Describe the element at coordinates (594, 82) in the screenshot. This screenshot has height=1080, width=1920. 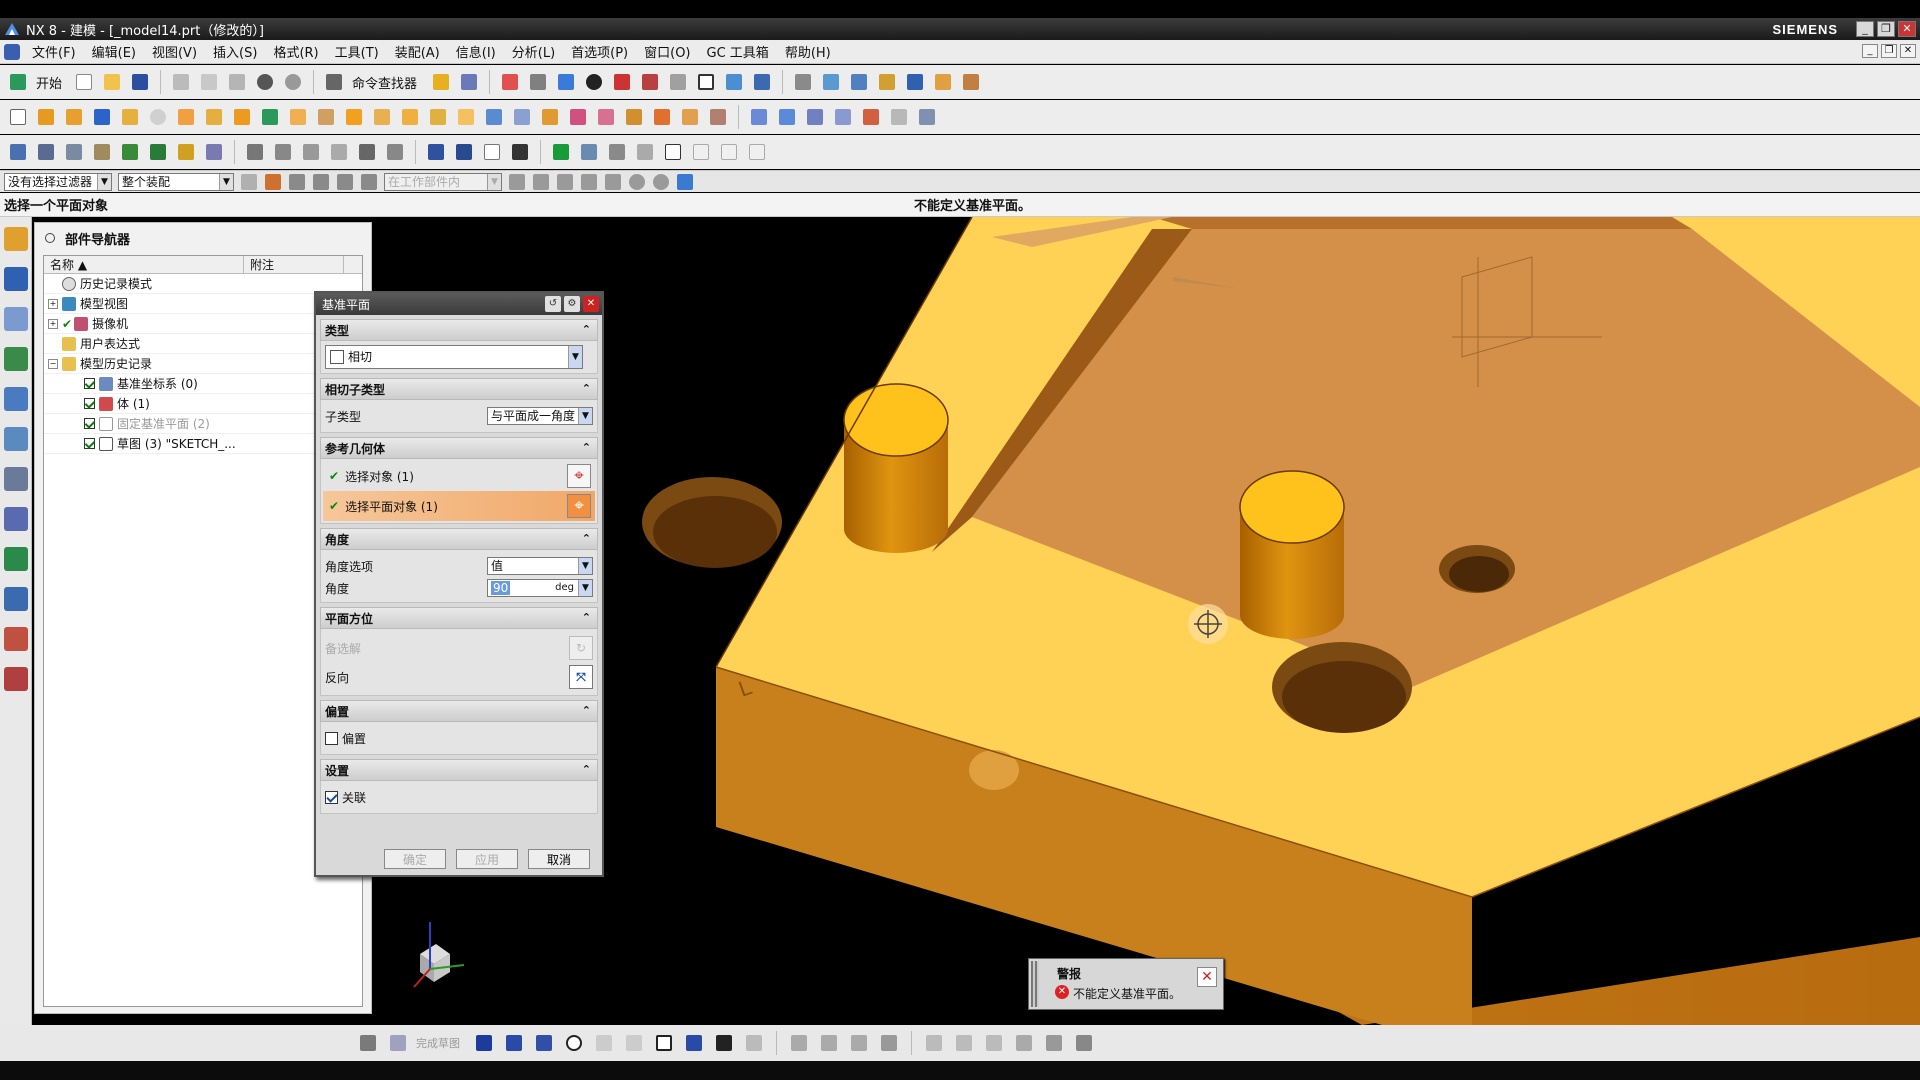
I see `shading-icon` at that location.